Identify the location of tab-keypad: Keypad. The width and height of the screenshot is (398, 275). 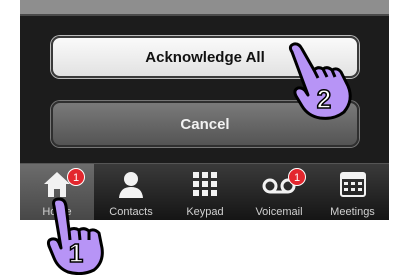
(205, 192).